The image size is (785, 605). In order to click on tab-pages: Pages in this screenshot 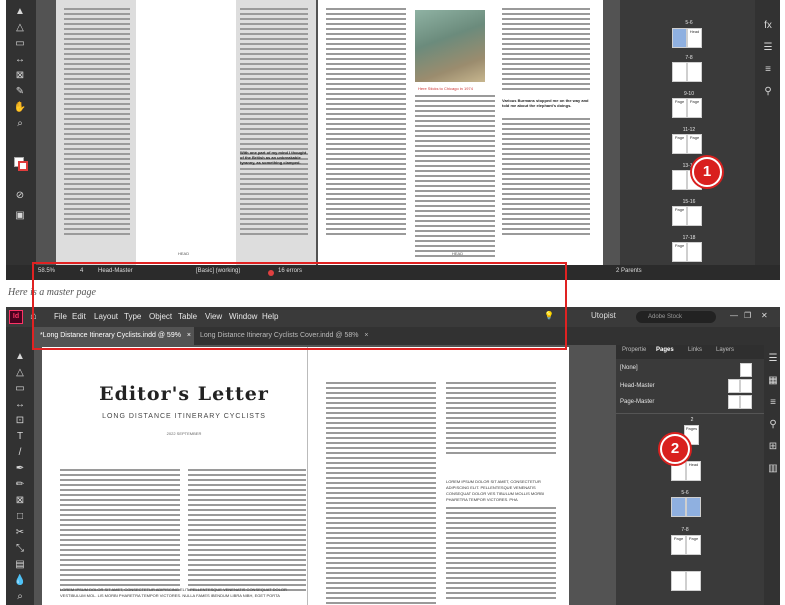, I will do `click(665, 350)`.